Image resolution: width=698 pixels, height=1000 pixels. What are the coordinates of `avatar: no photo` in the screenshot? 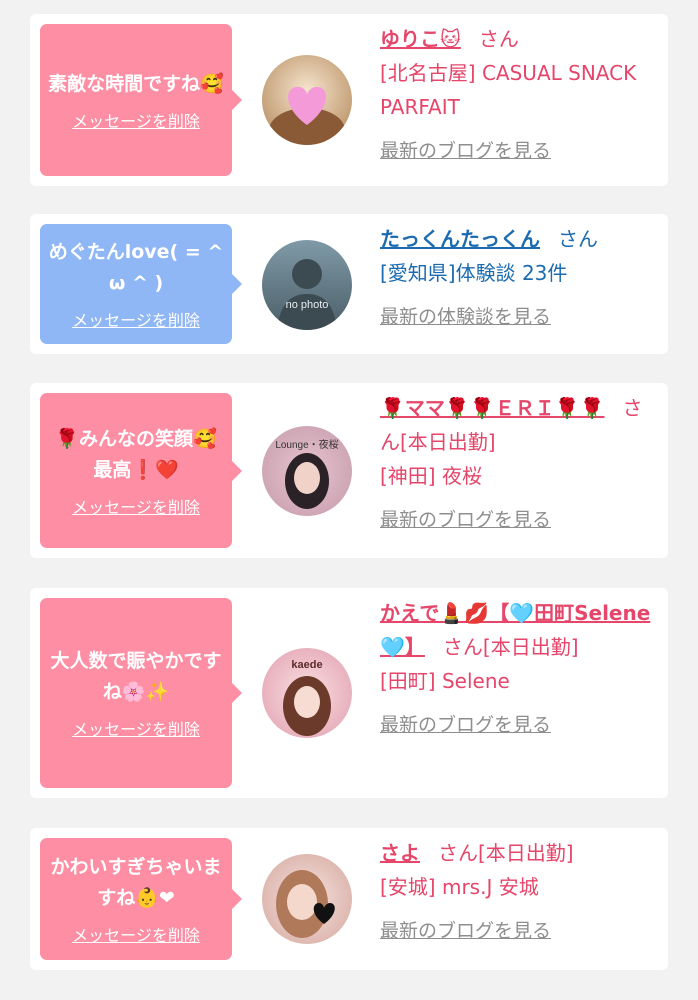 It's located at (307, 285).